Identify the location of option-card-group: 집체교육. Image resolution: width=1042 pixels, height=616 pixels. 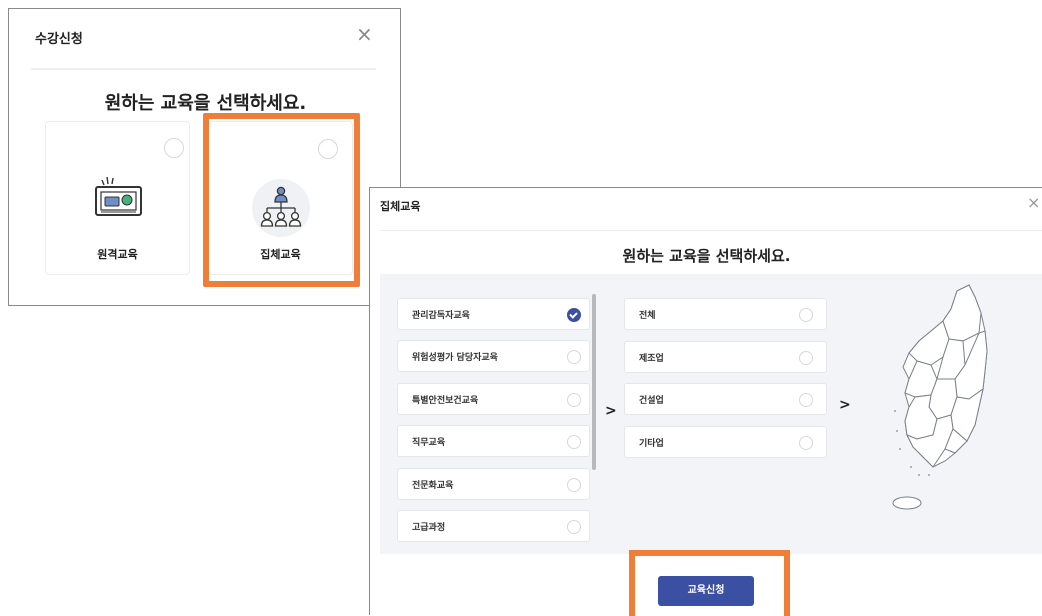
(280, 198).